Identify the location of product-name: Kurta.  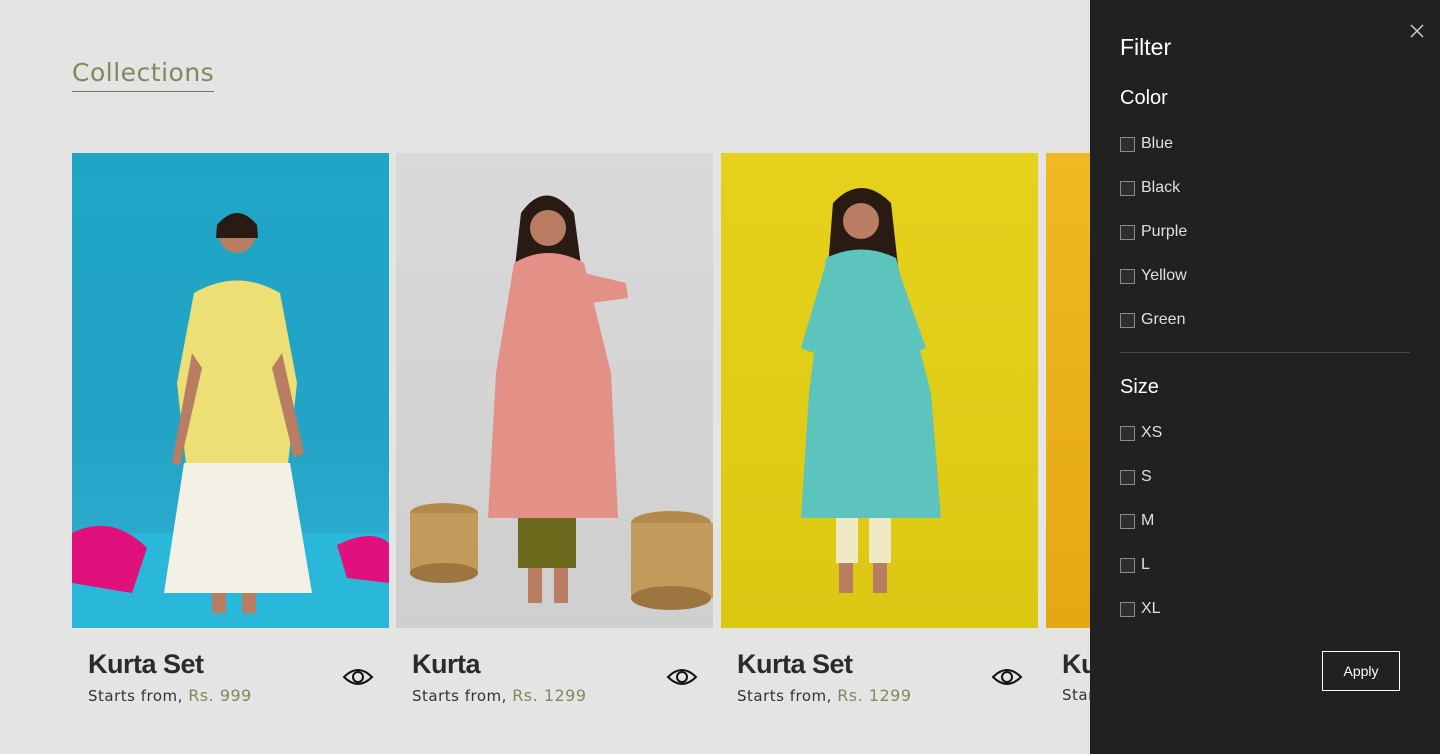
(446, 664).